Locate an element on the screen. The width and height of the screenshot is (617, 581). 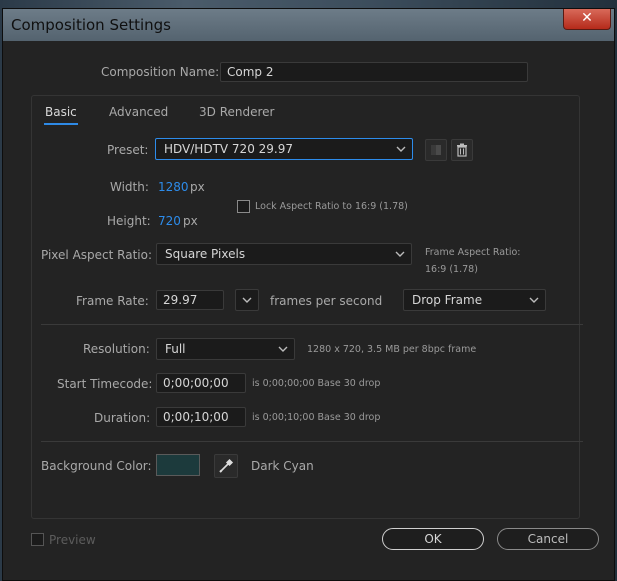
width-label: Width: is located at coordinates (129, 187).